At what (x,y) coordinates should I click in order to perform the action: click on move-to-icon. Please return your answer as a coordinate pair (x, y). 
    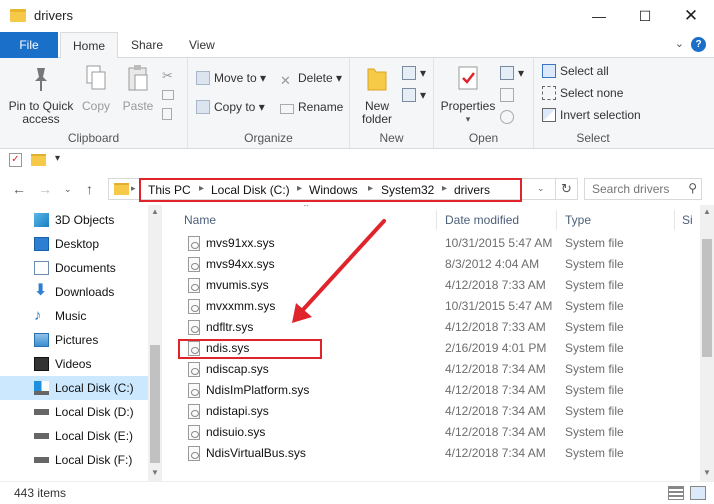
    Looking at the image, I should click on (203, 78).